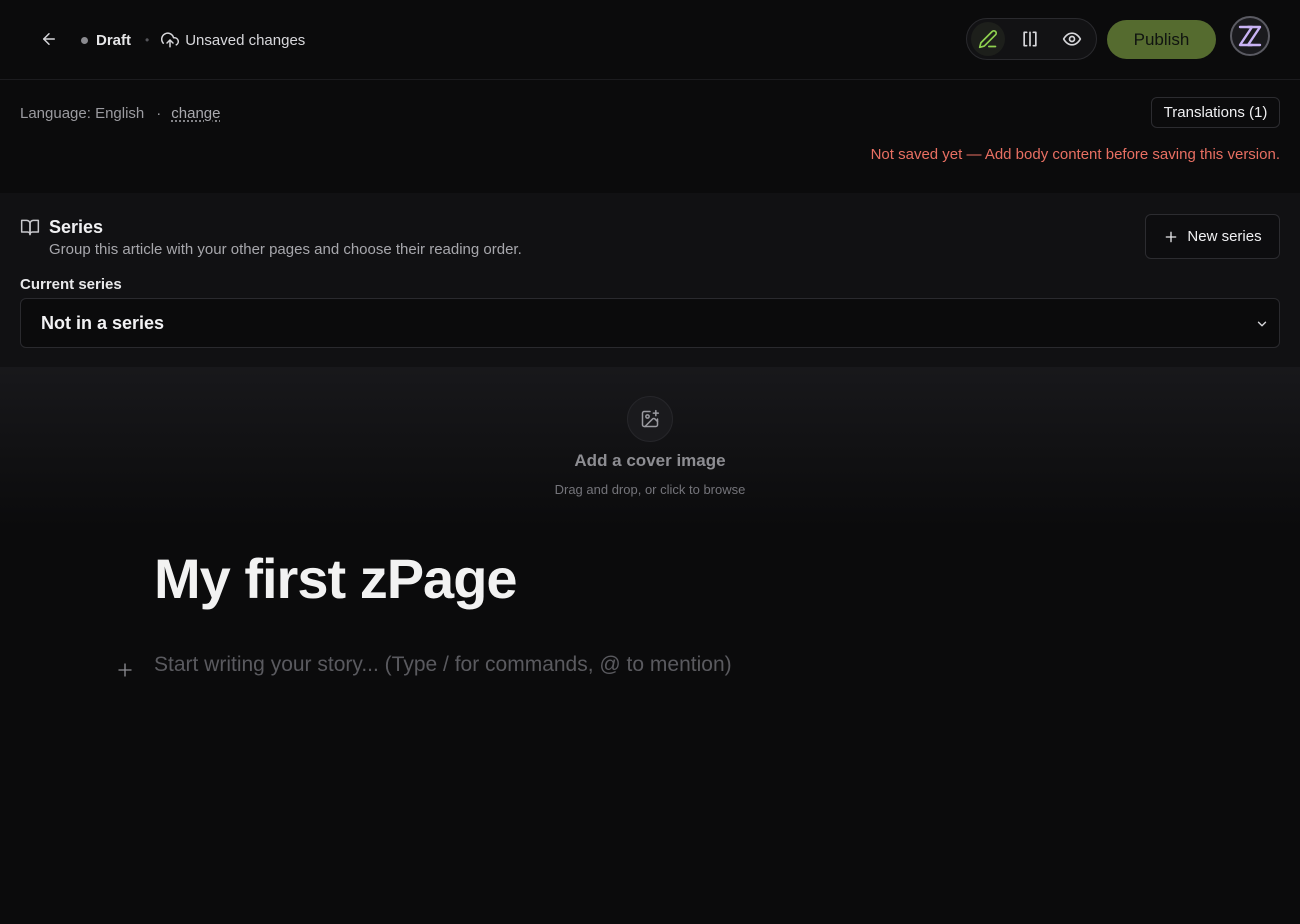 The image size is (1300, 924). What do you see at coordinates (1262, 324) in the screenshot?
I see `chevron-down-icon` at bounding box center [1262, 324].